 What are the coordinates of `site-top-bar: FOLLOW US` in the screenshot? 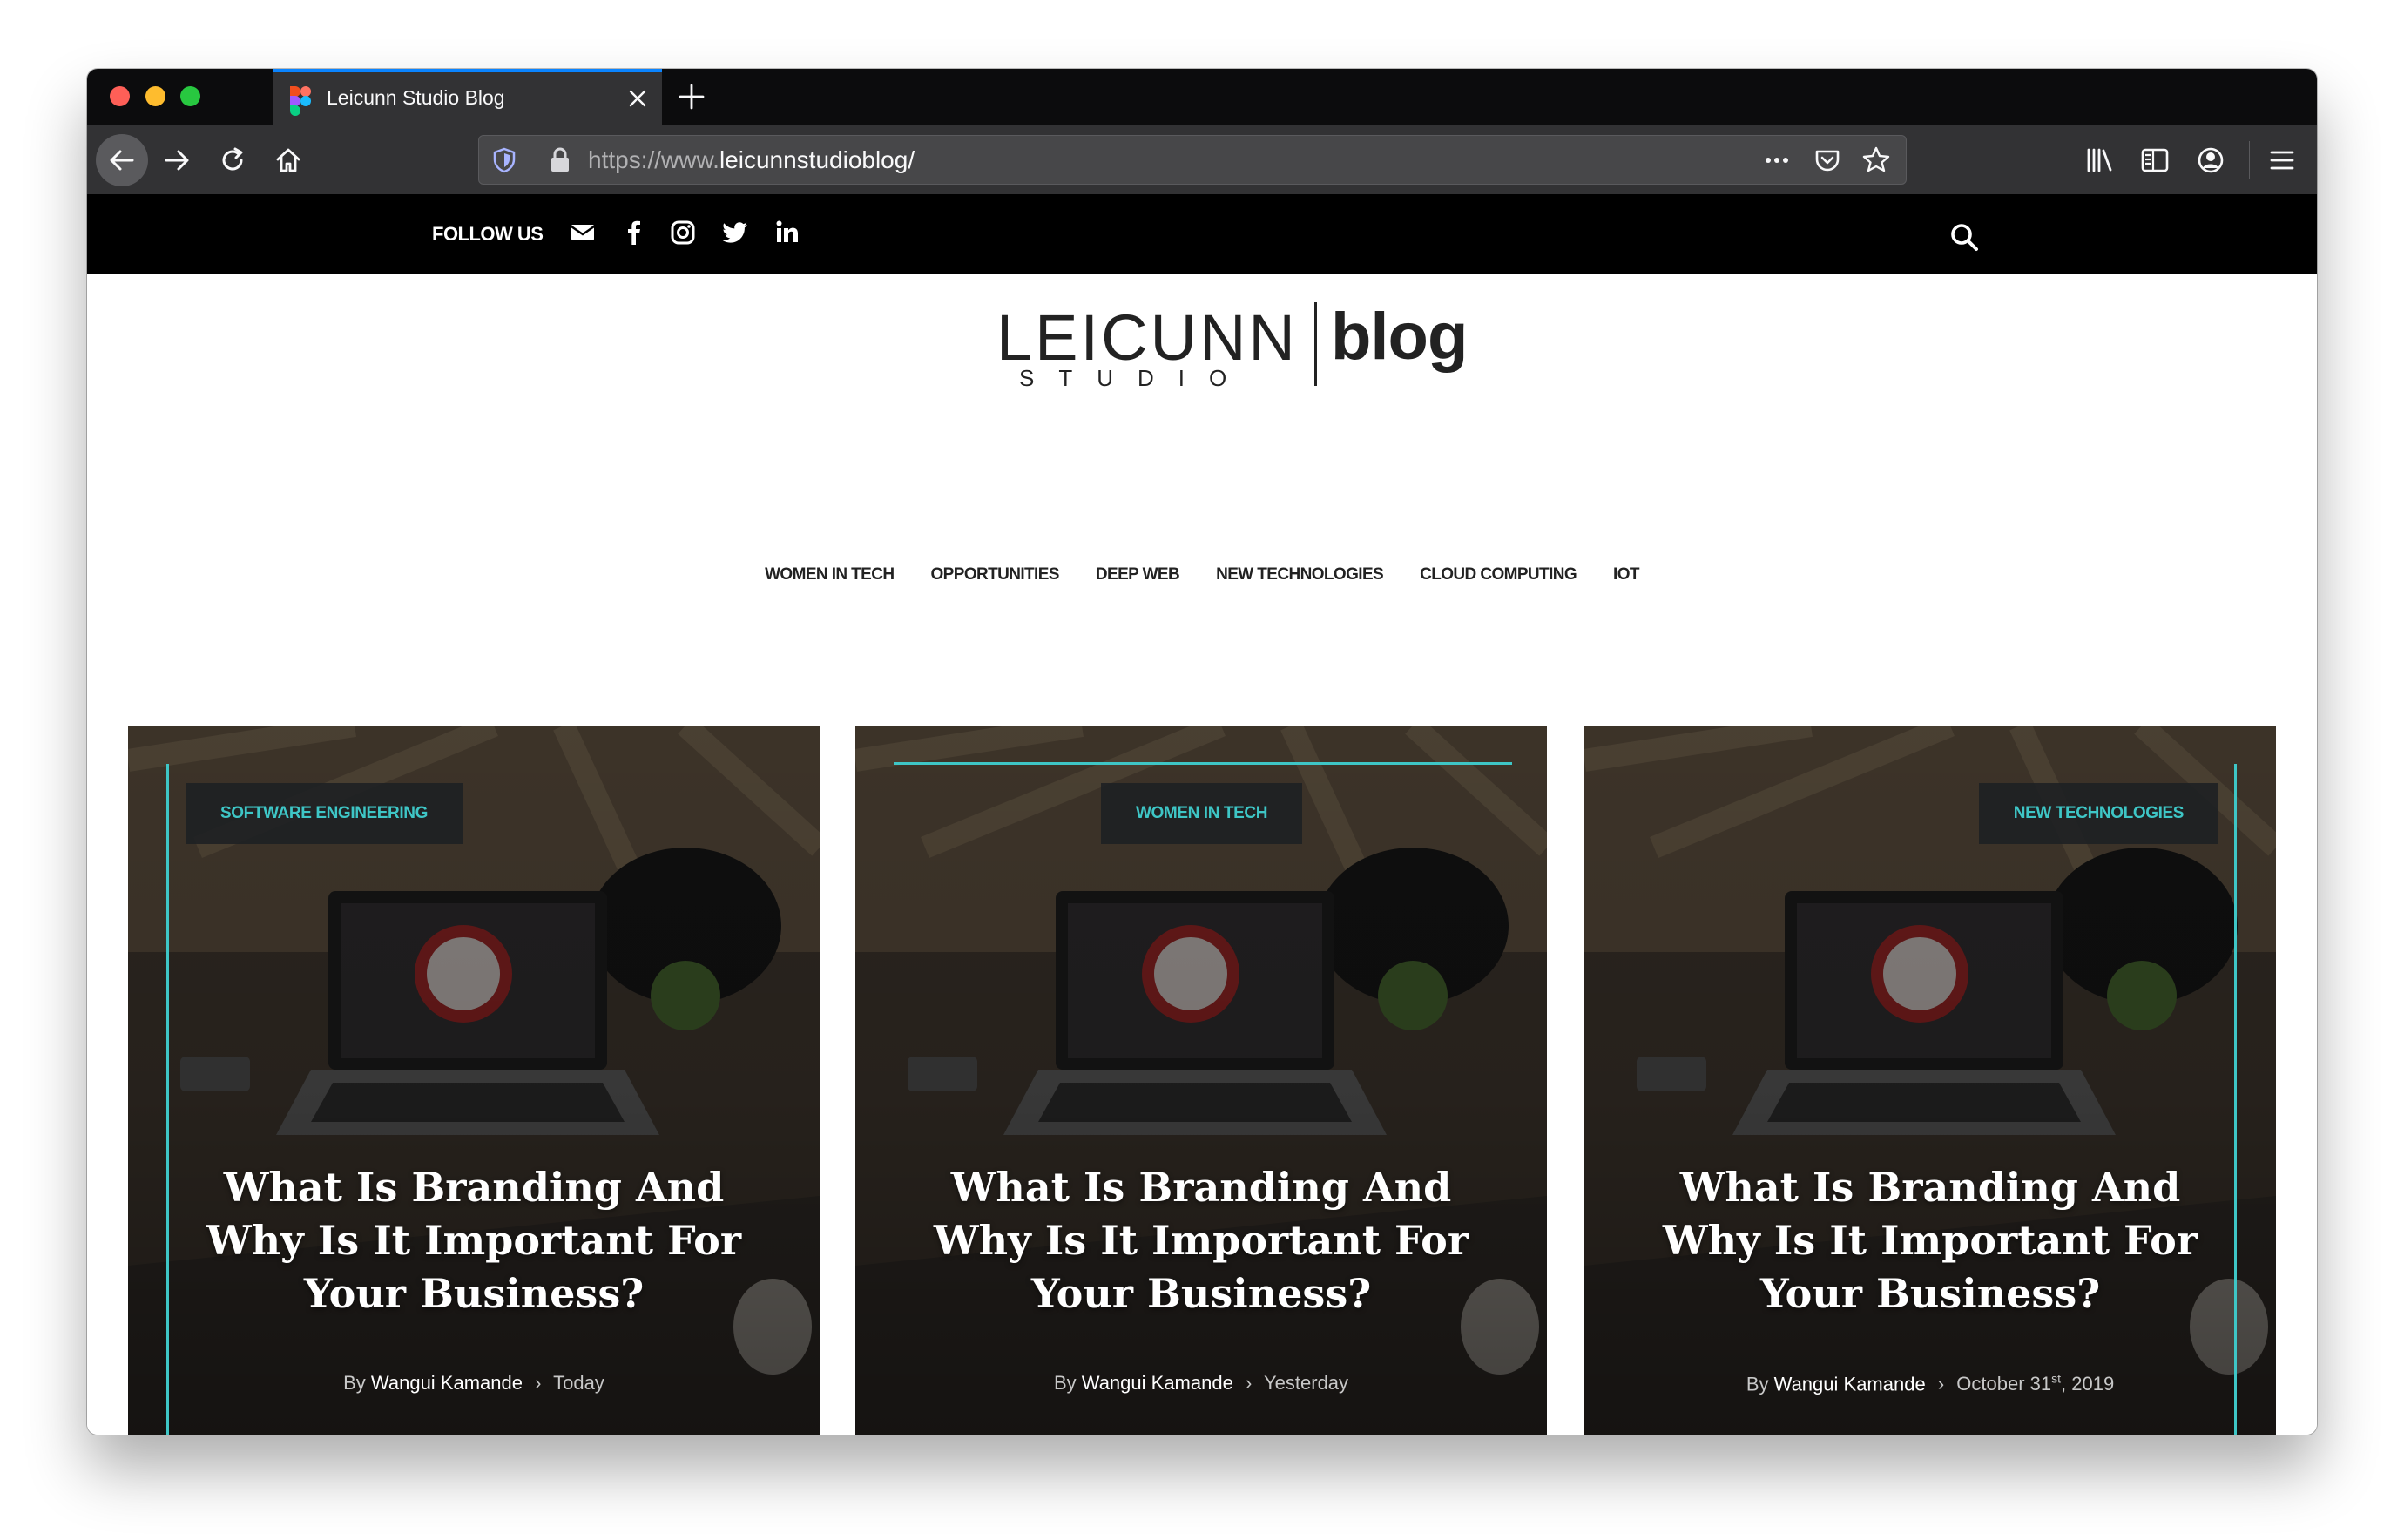 It's located at (1202, 234).